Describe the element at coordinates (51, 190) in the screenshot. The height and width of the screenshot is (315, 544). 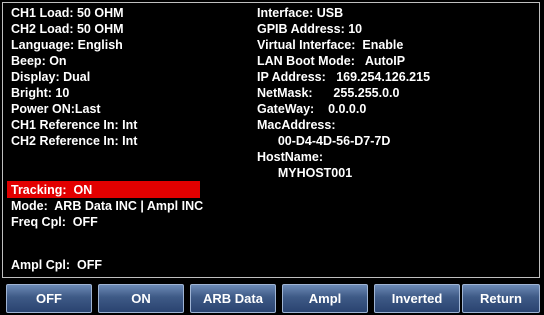
I see `tracking: Tracking: ON` at that location.